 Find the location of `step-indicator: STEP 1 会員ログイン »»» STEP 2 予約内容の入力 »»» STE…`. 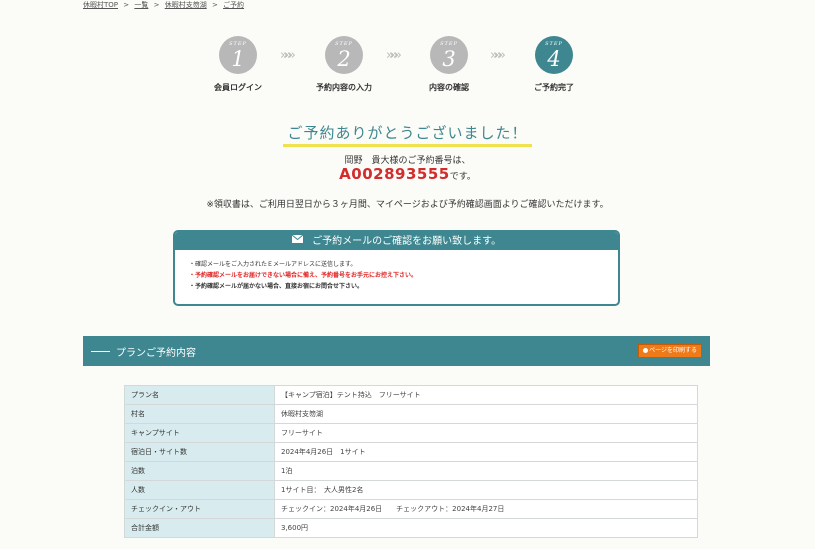

step-indicator: STEP 1 会員ログイン »»» STEP 2 予約内容の入力 »»» STE… is located at coordinates (407, 66).